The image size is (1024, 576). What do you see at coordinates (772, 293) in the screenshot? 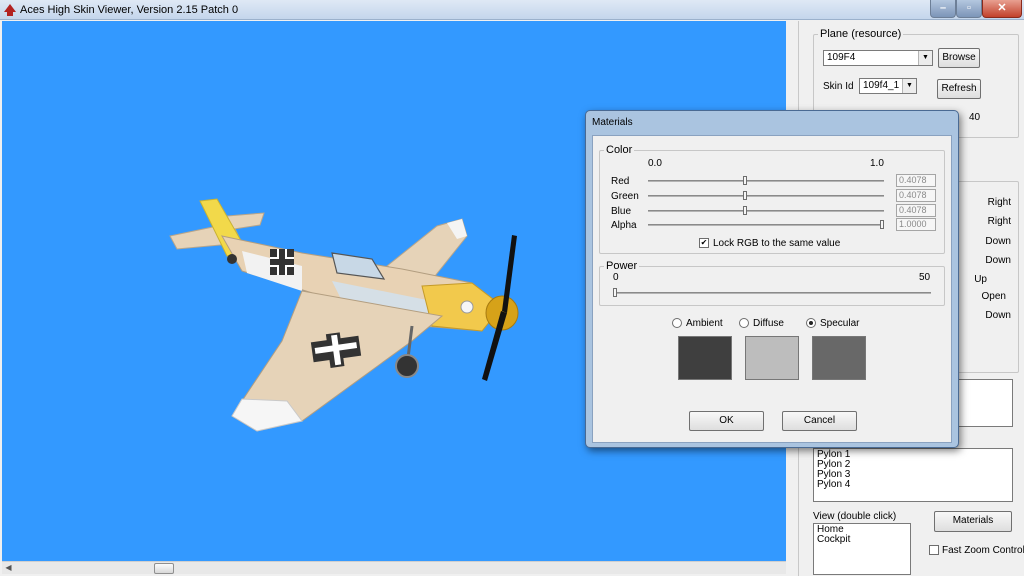
I see `power-slider-track` at bounding box center [772, 293].